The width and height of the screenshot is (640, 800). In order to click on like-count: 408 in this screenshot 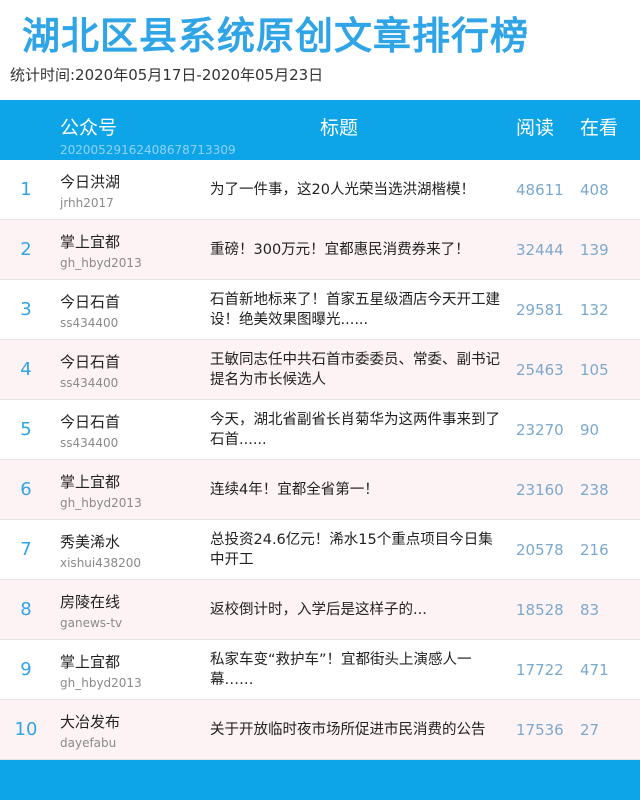, I will do `click(594, 190)`.